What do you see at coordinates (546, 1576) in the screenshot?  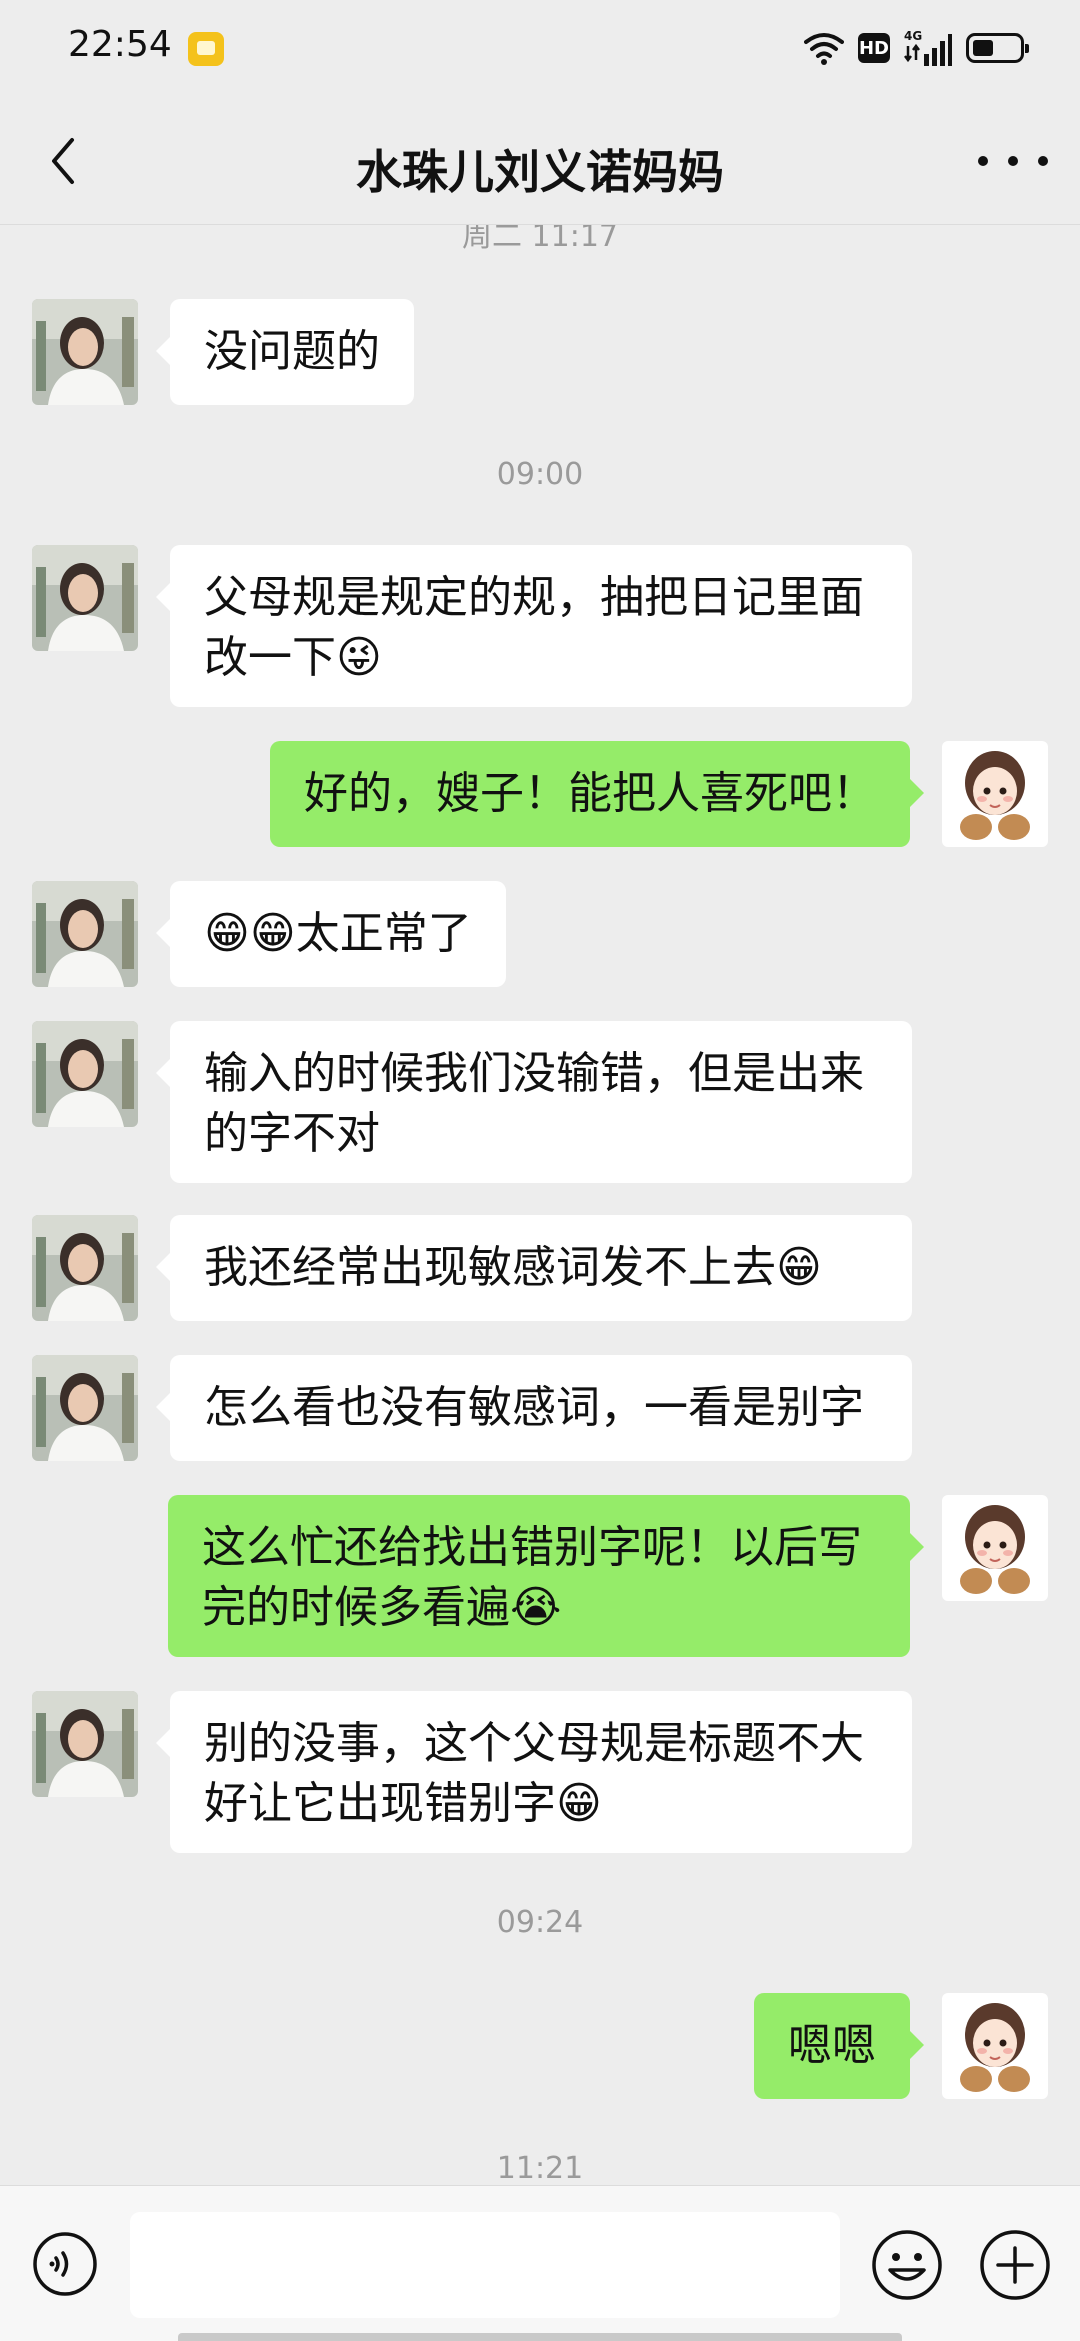 I see `message-bubble-outgoing: 这么忙还给找出错别字呢！以后写完的时候多看遍😭` at bounding box center [546, 1576].